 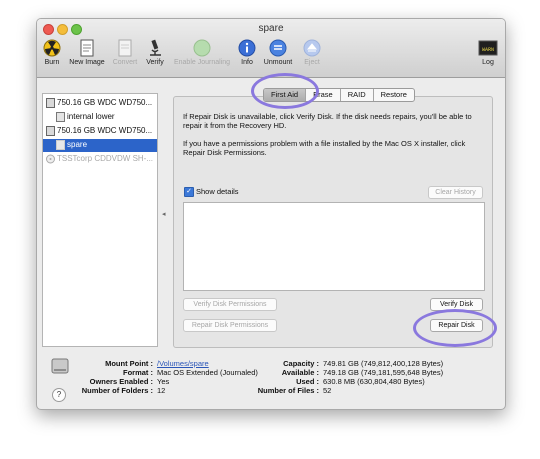 I want to click on capacity-label: Capacity :, so click(x=301, y=363).